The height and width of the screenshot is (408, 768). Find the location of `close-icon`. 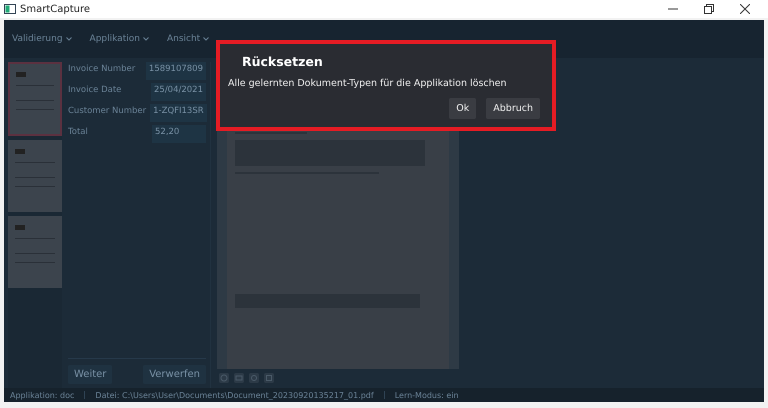

close-icon is located at coordinates (745, 9).